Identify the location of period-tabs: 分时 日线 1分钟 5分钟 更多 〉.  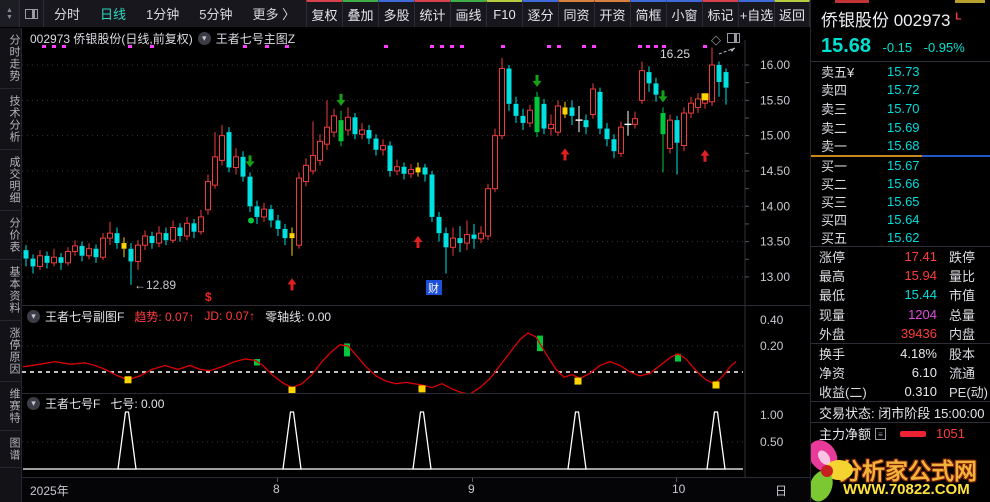
(174, 13).